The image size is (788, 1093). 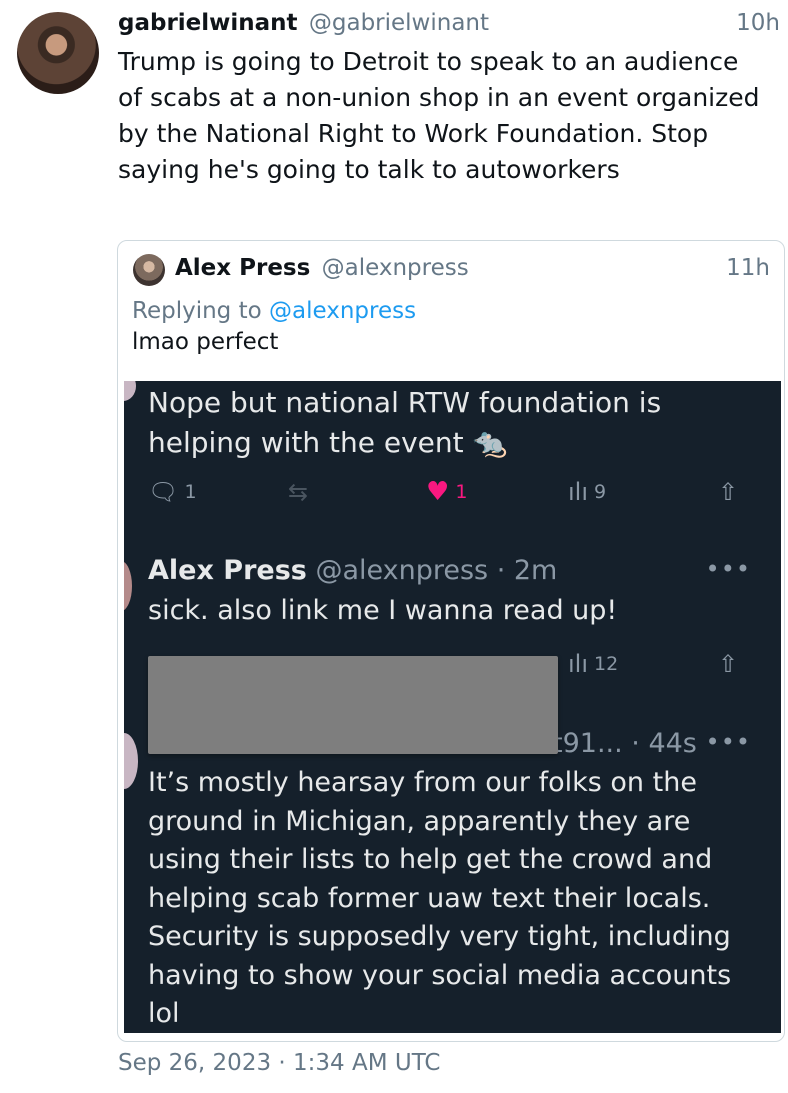 I want to click on retweet-action: ⇆, so click(x=298, y=492).